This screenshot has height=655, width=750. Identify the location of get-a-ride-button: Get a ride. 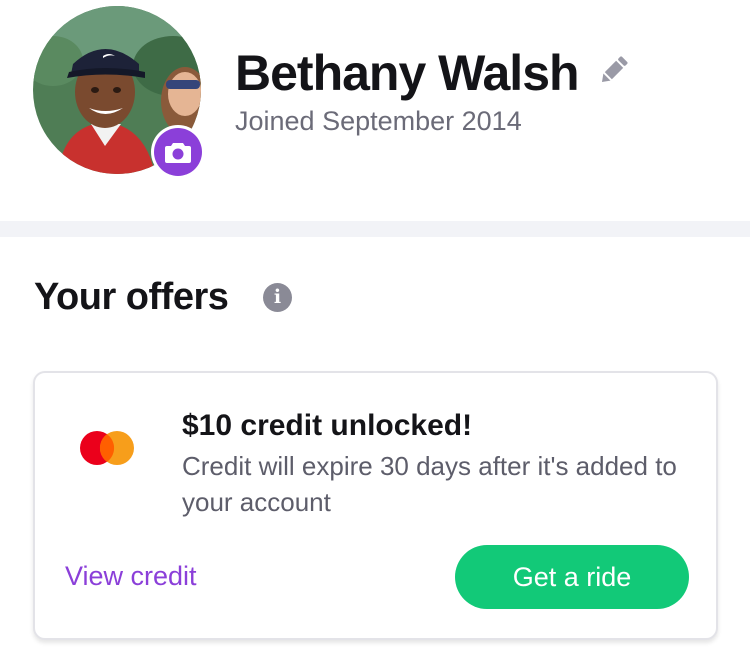
(572, 577).